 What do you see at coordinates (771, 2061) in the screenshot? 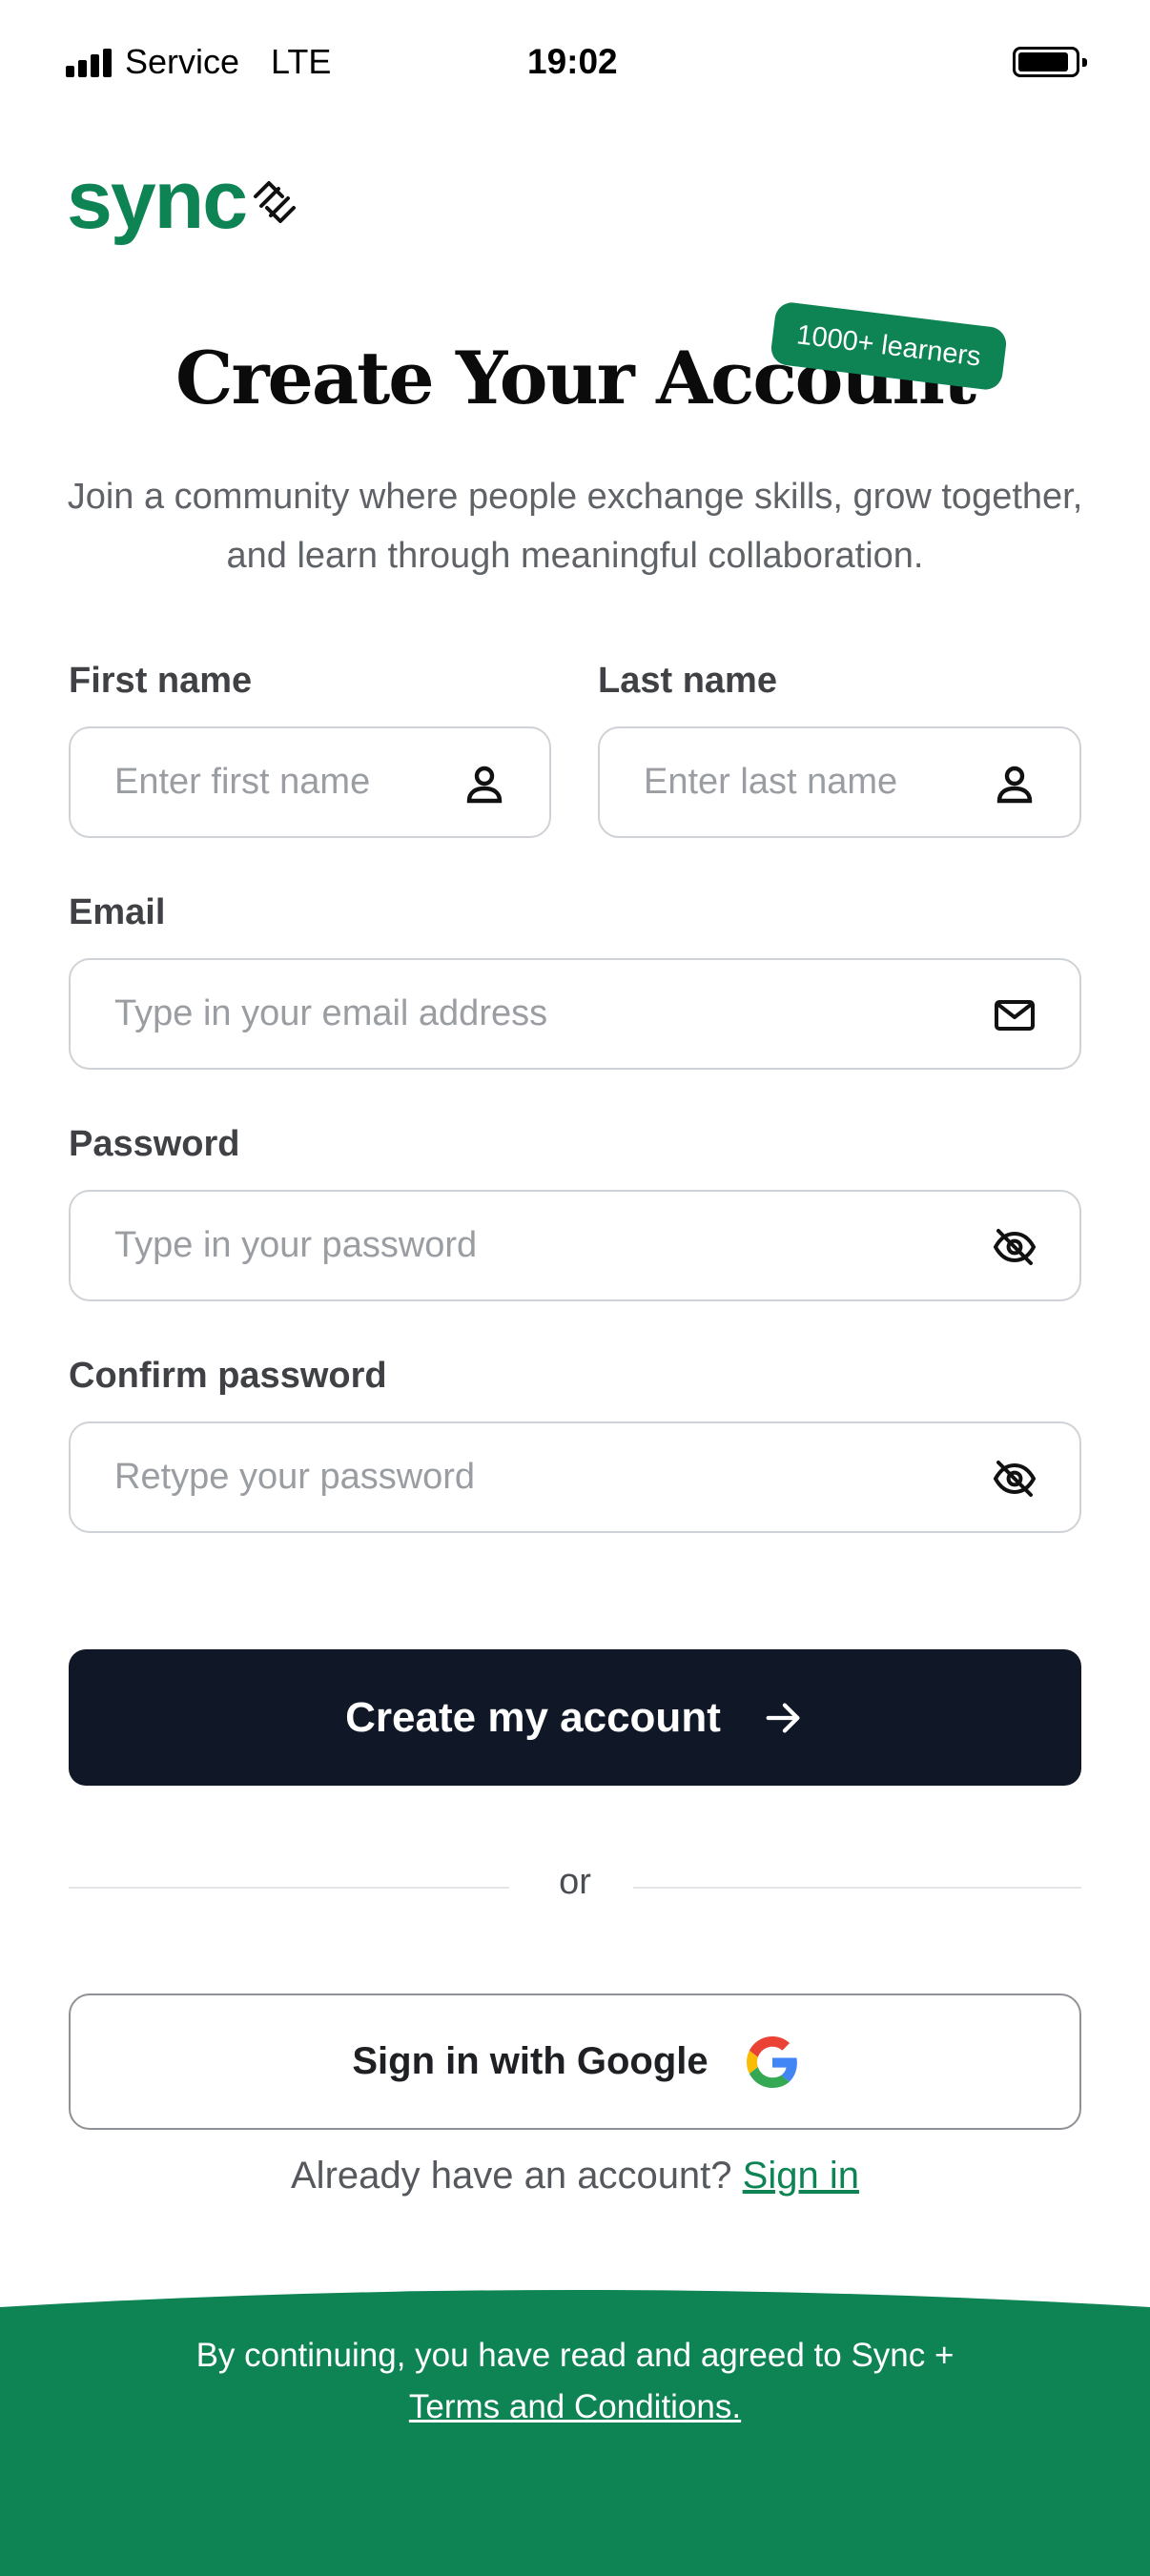
I see `google-icon` at bounding box center [771, 2061].